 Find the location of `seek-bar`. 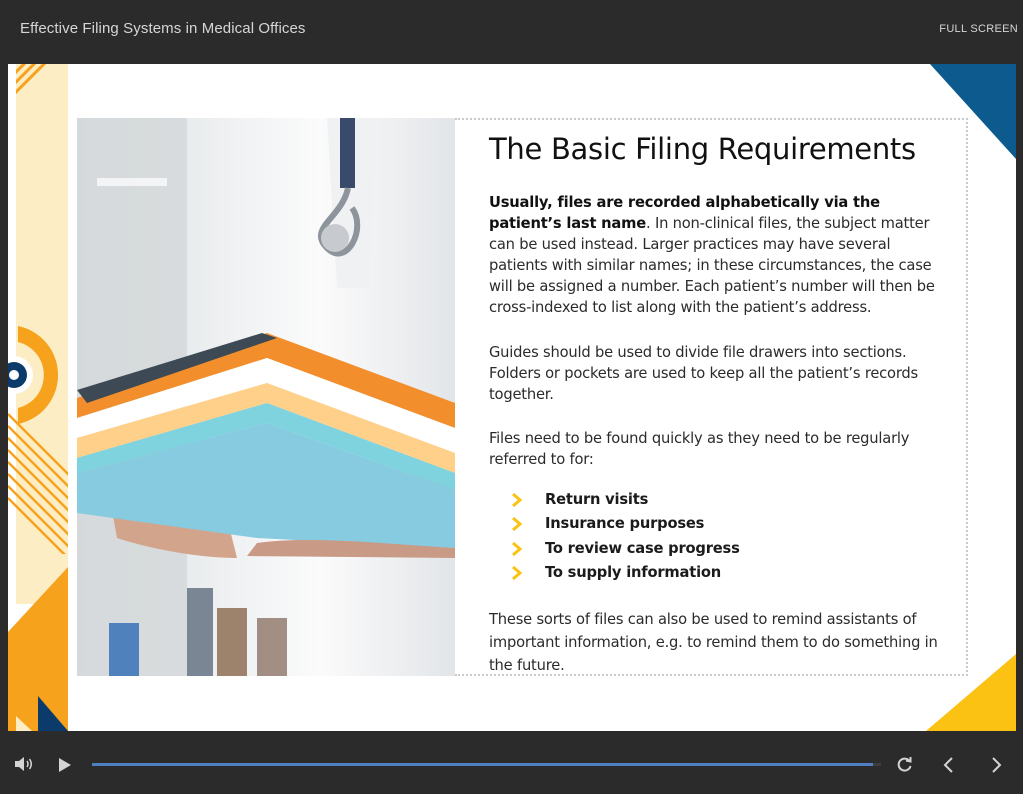

seek-bar is located at coordinates (486, 764).